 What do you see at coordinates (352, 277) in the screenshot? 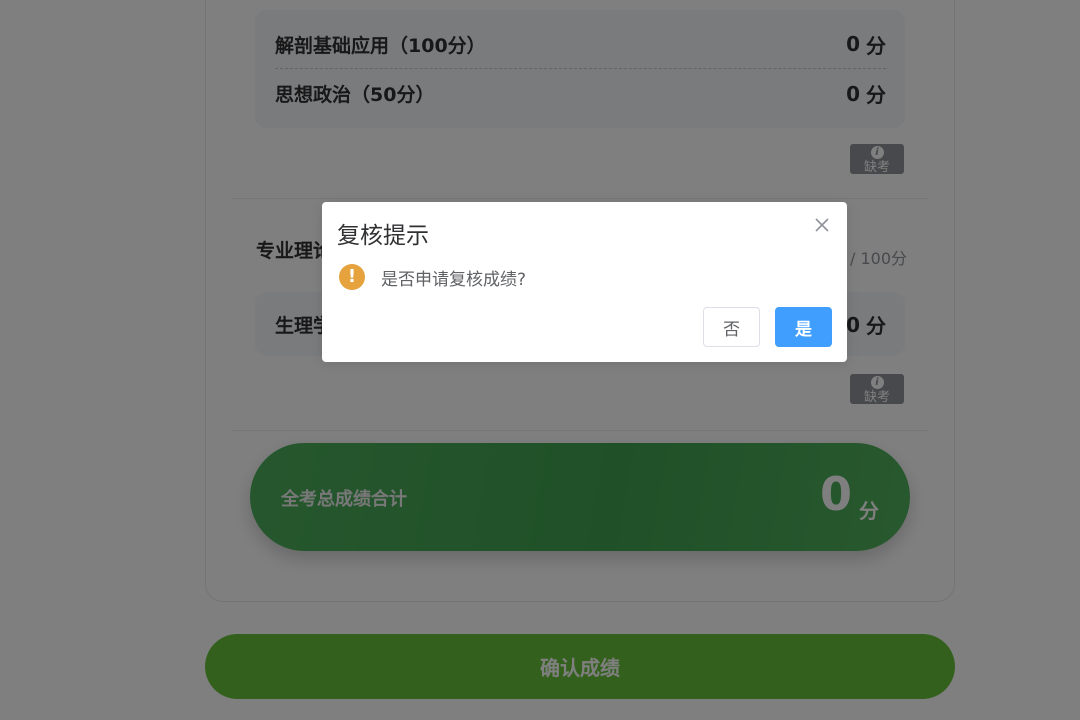
I see `warning-icon: !` at bounding box center [352, 277].